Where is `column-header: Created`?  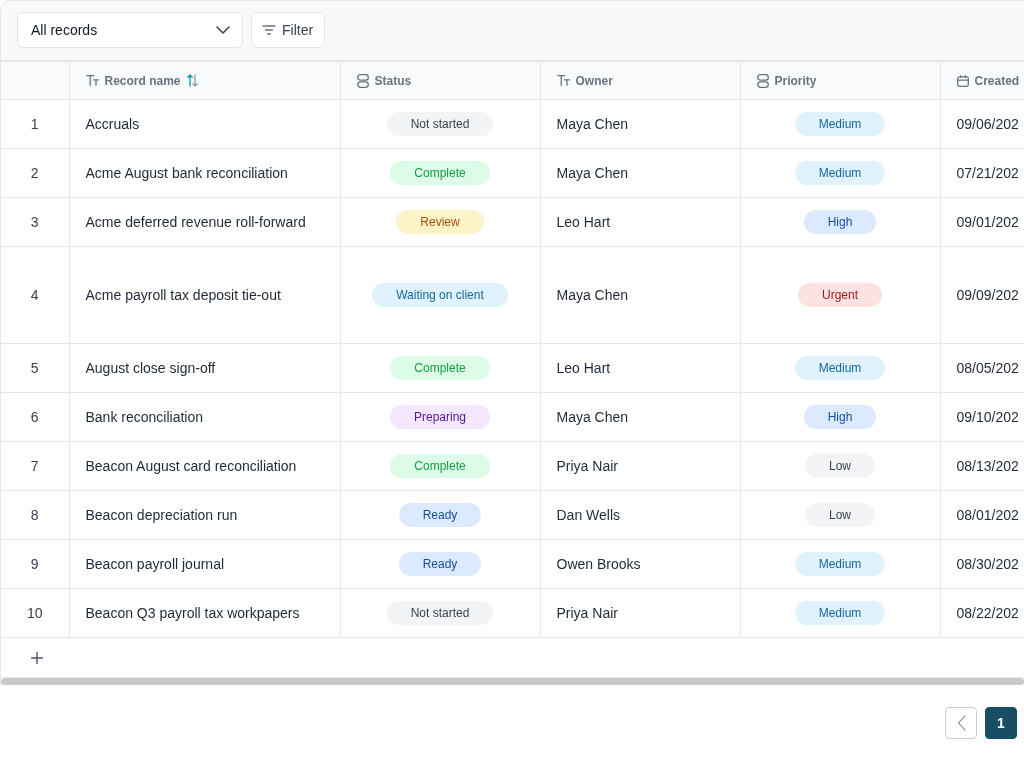
column-header: Created is located at coordinates (982, 81).